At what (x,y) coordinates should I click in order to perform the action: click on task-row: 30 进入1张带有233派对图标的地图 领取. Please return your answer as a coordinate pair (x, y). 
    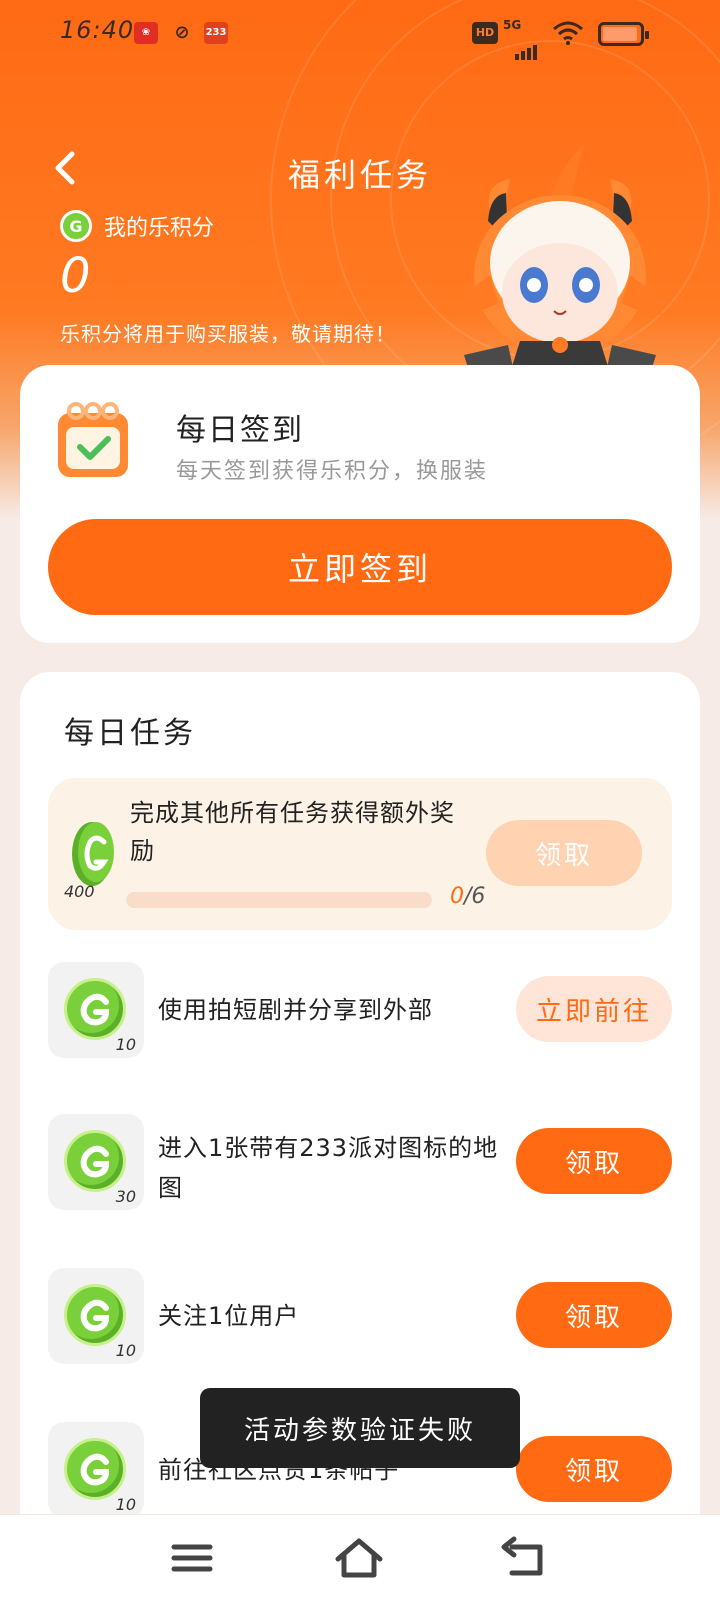
    Looking at the image, I should click on (360, 1164).